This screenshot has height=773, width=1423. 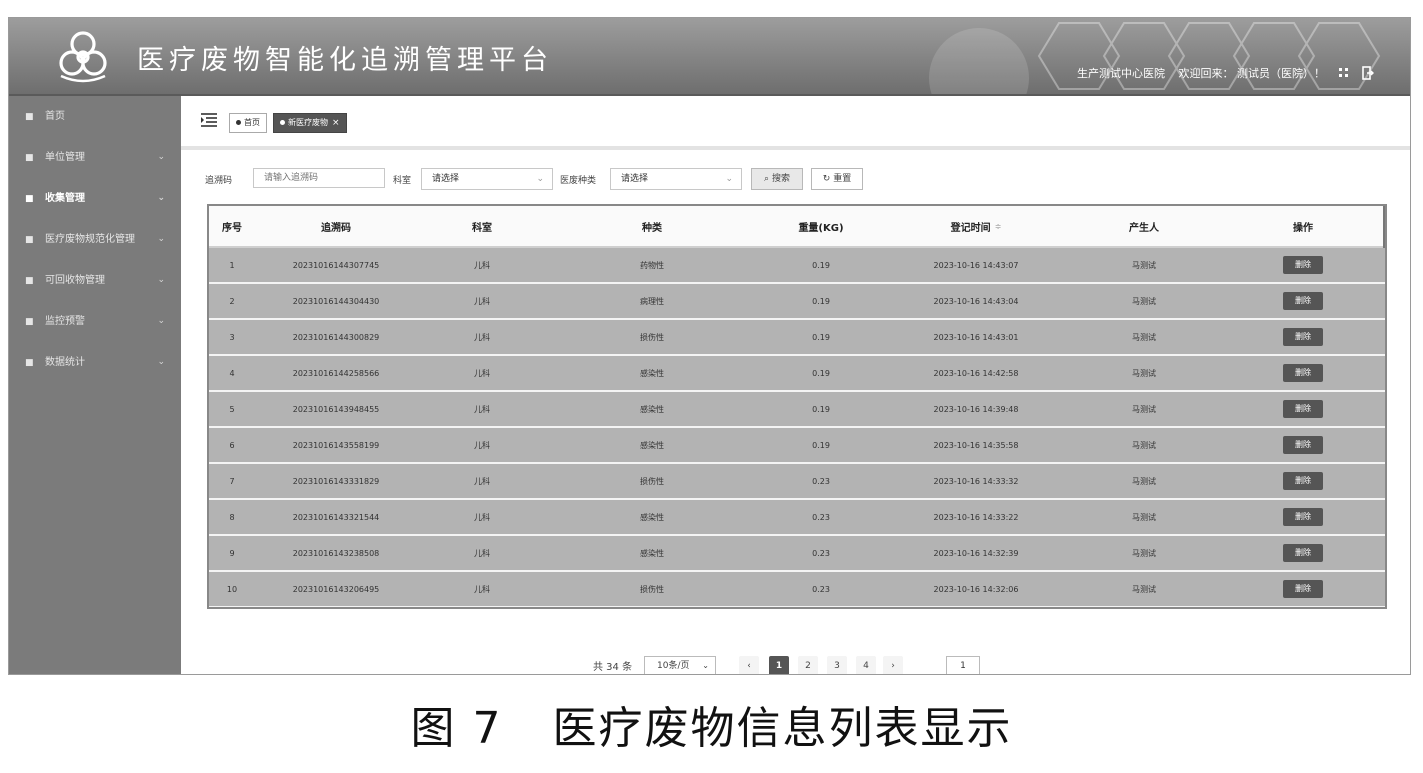 I want to click on recycle-icon: ■, so click(x=29, y=281).